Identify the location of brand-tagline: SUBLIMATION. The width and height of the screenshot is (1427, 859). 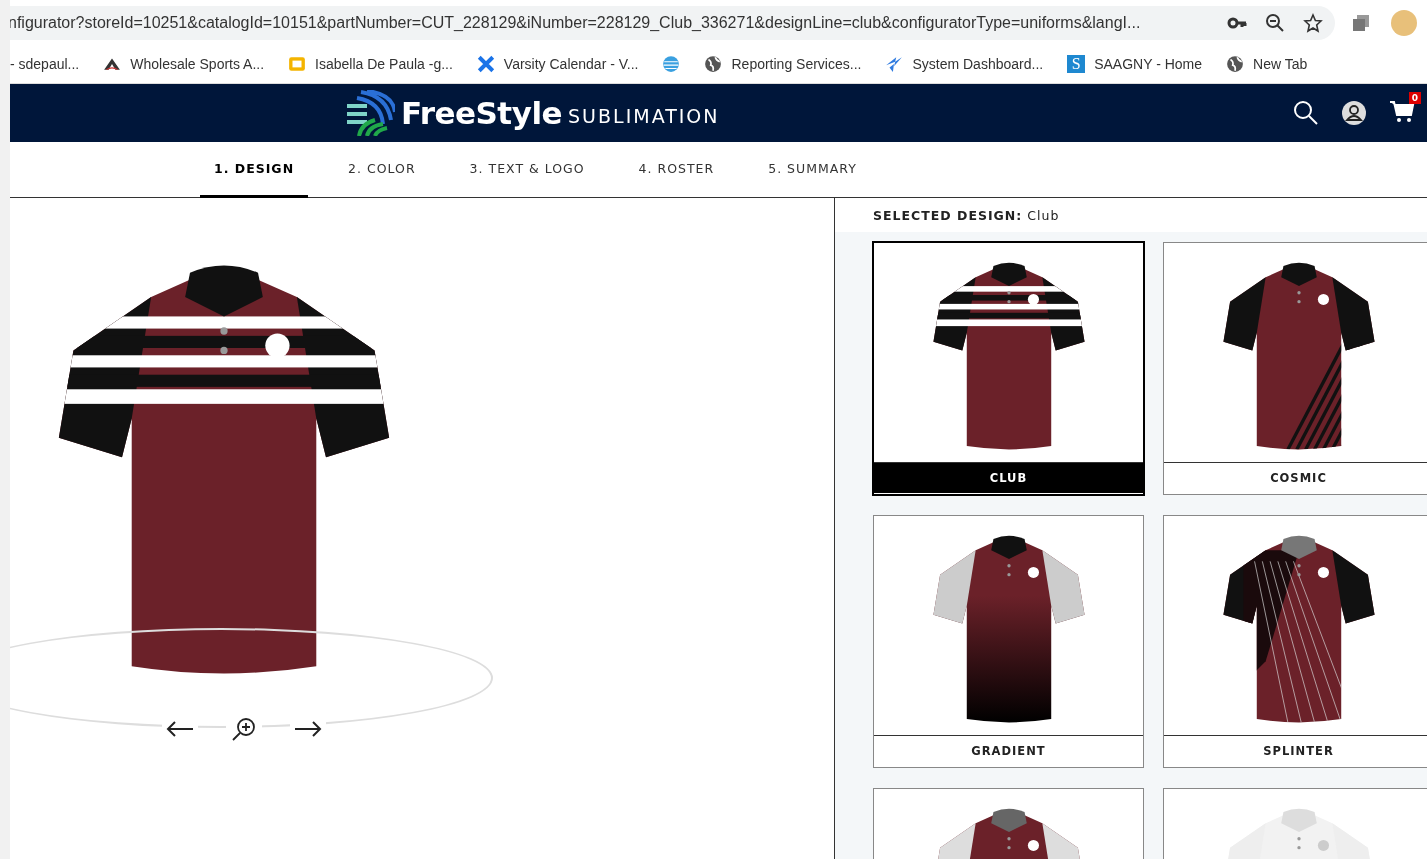
(644, 116).